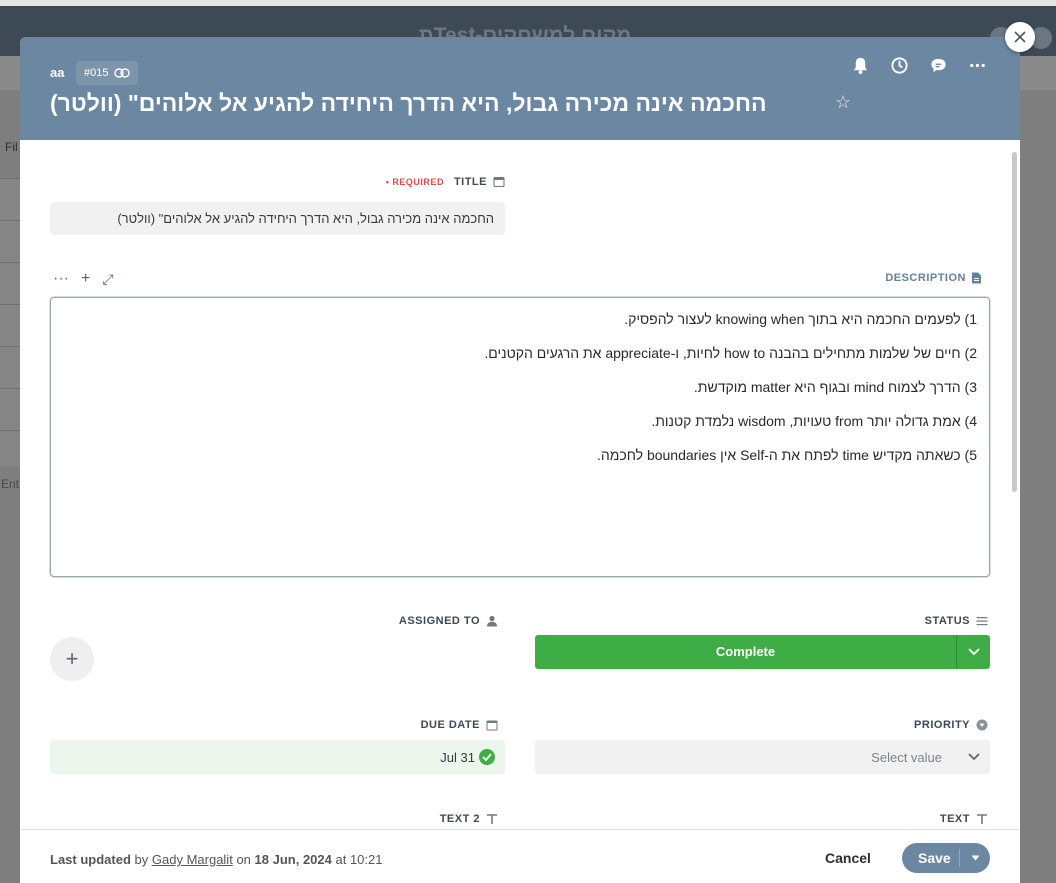 This screenshot has height=883, width=1056. Describe the element at coordinates (277, 757) in the screenshot. I see `due-date-input: Jul 31` at that location.